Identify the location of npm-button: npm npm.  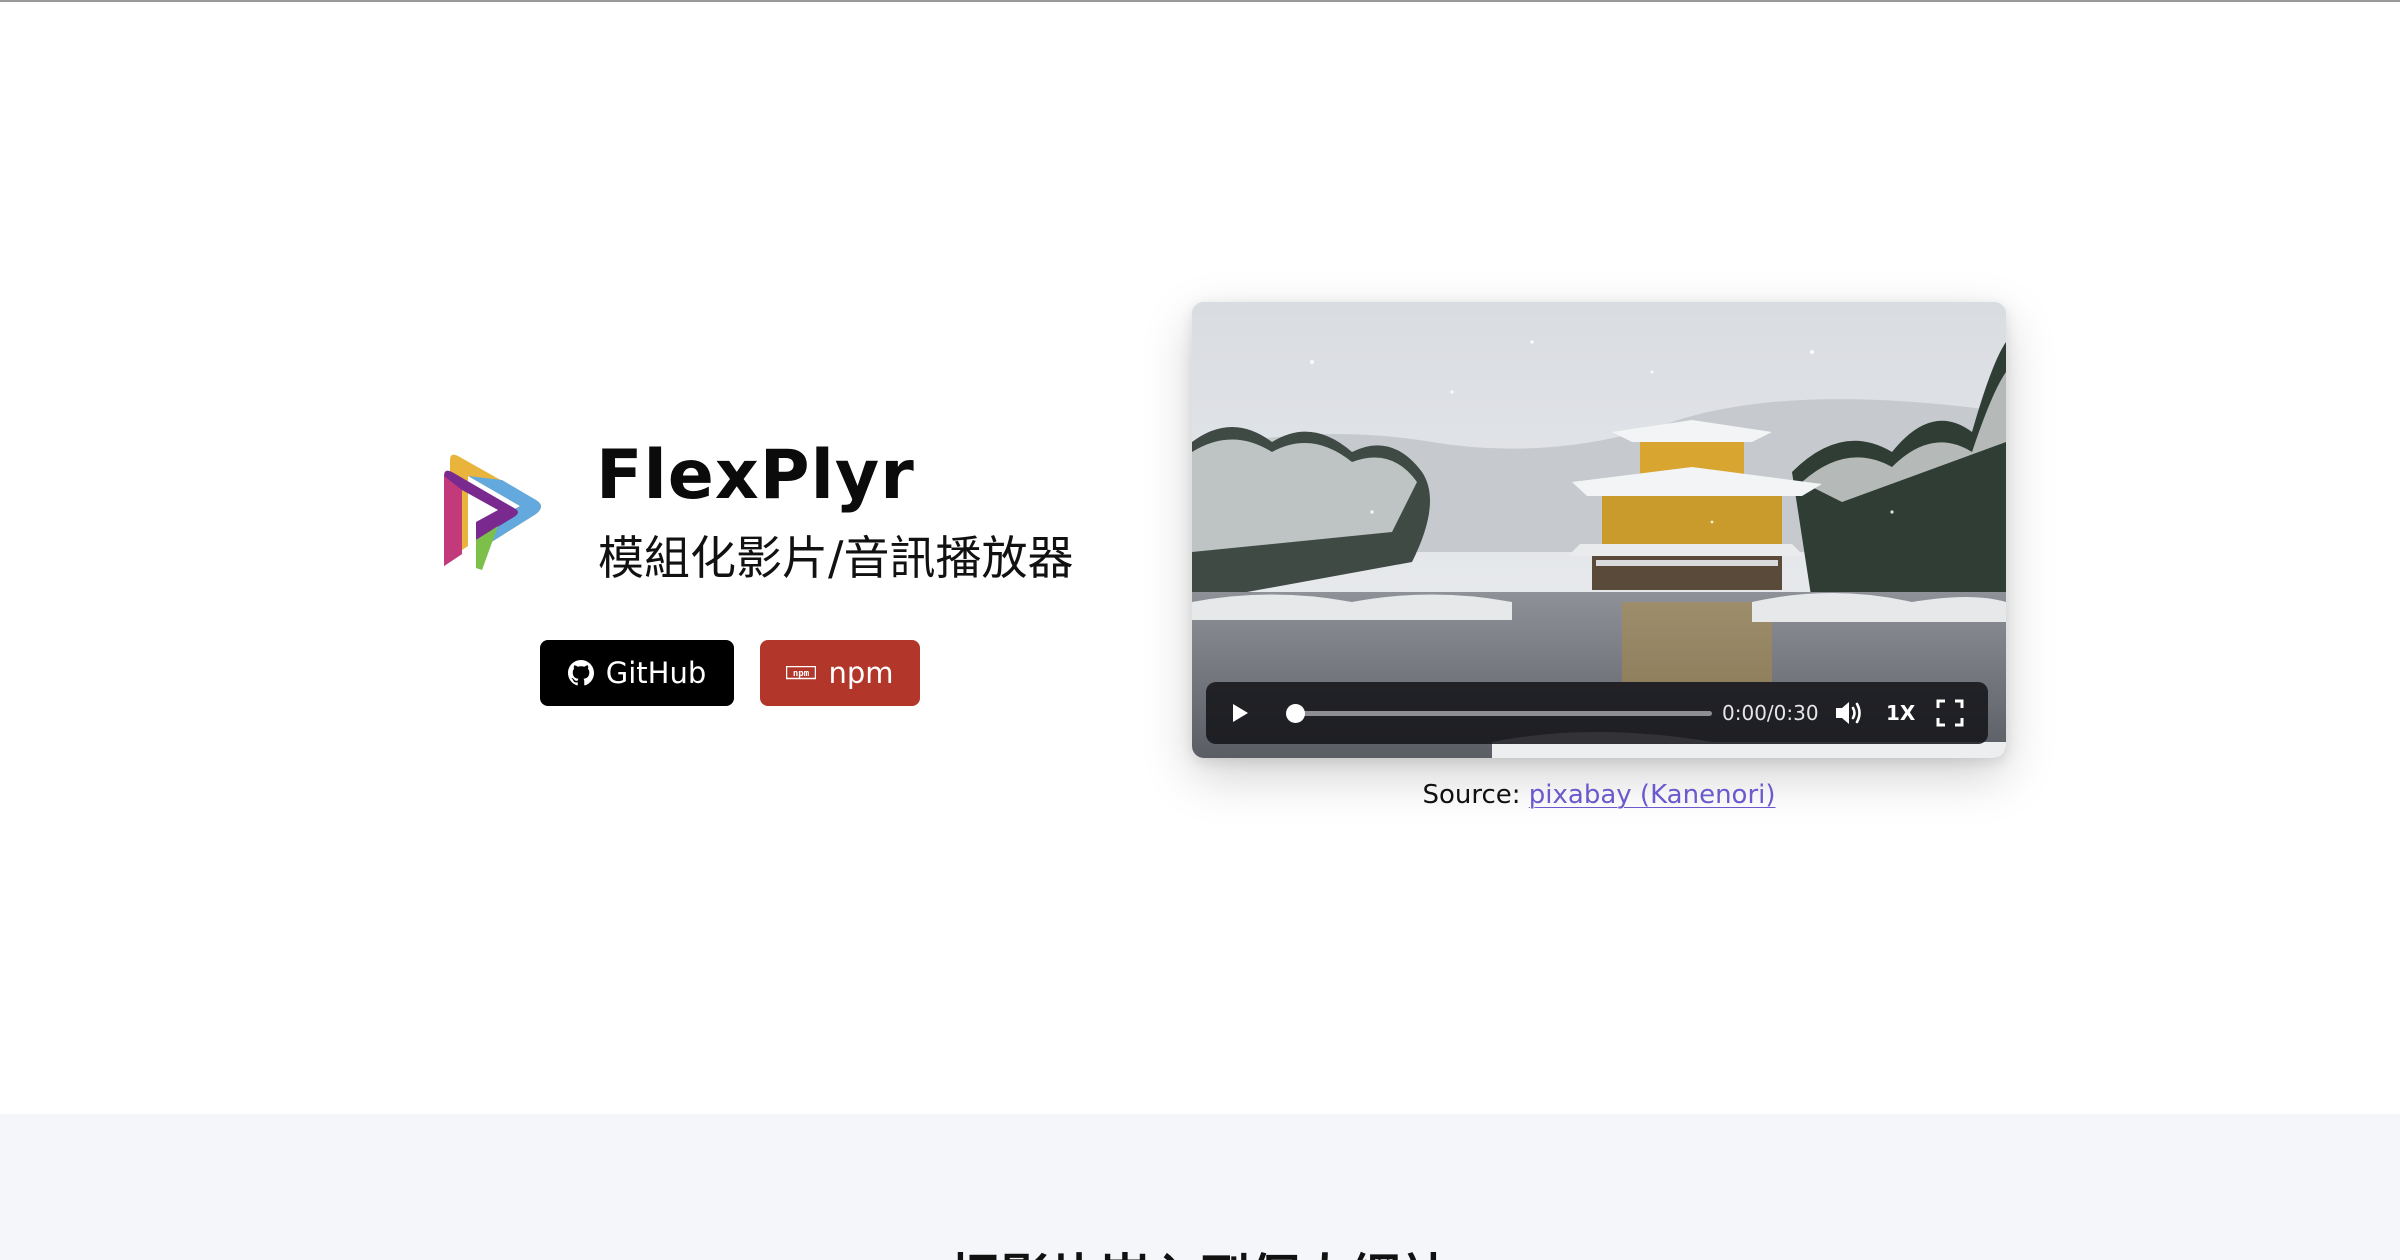
(840, 673).